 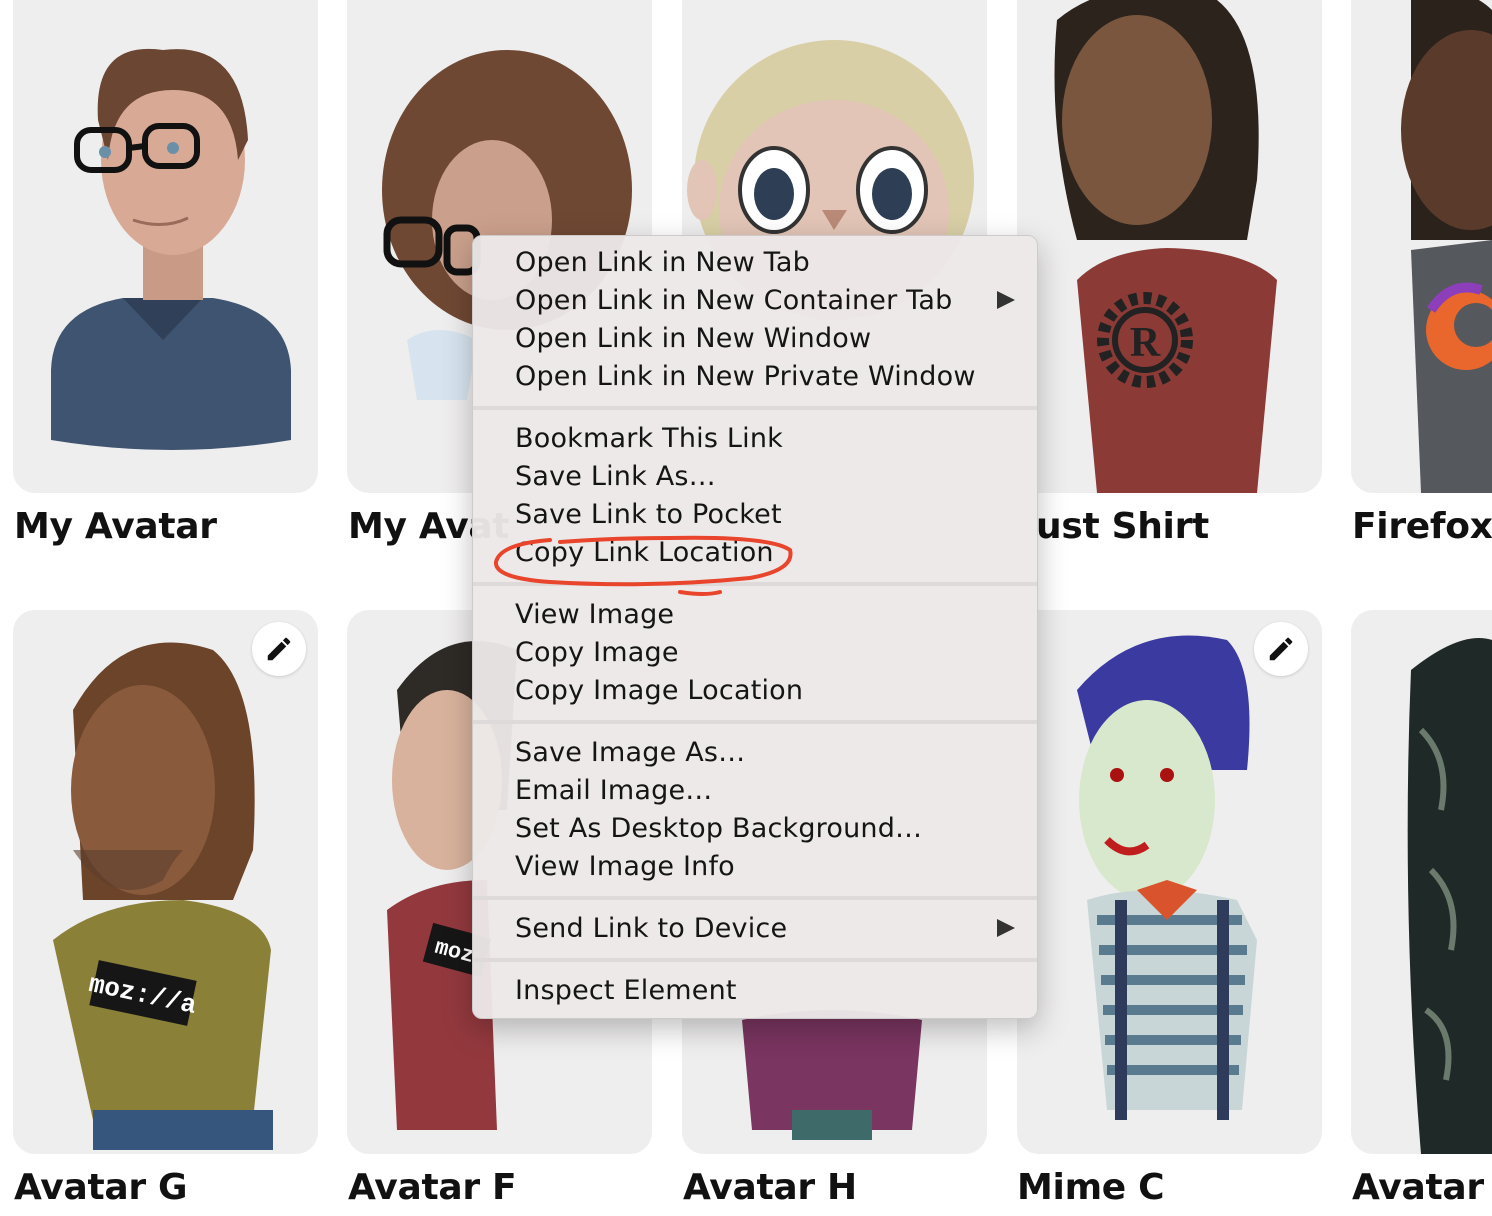 I want to click on avatar-name: Mime C, so click(x=1091, y=1187).